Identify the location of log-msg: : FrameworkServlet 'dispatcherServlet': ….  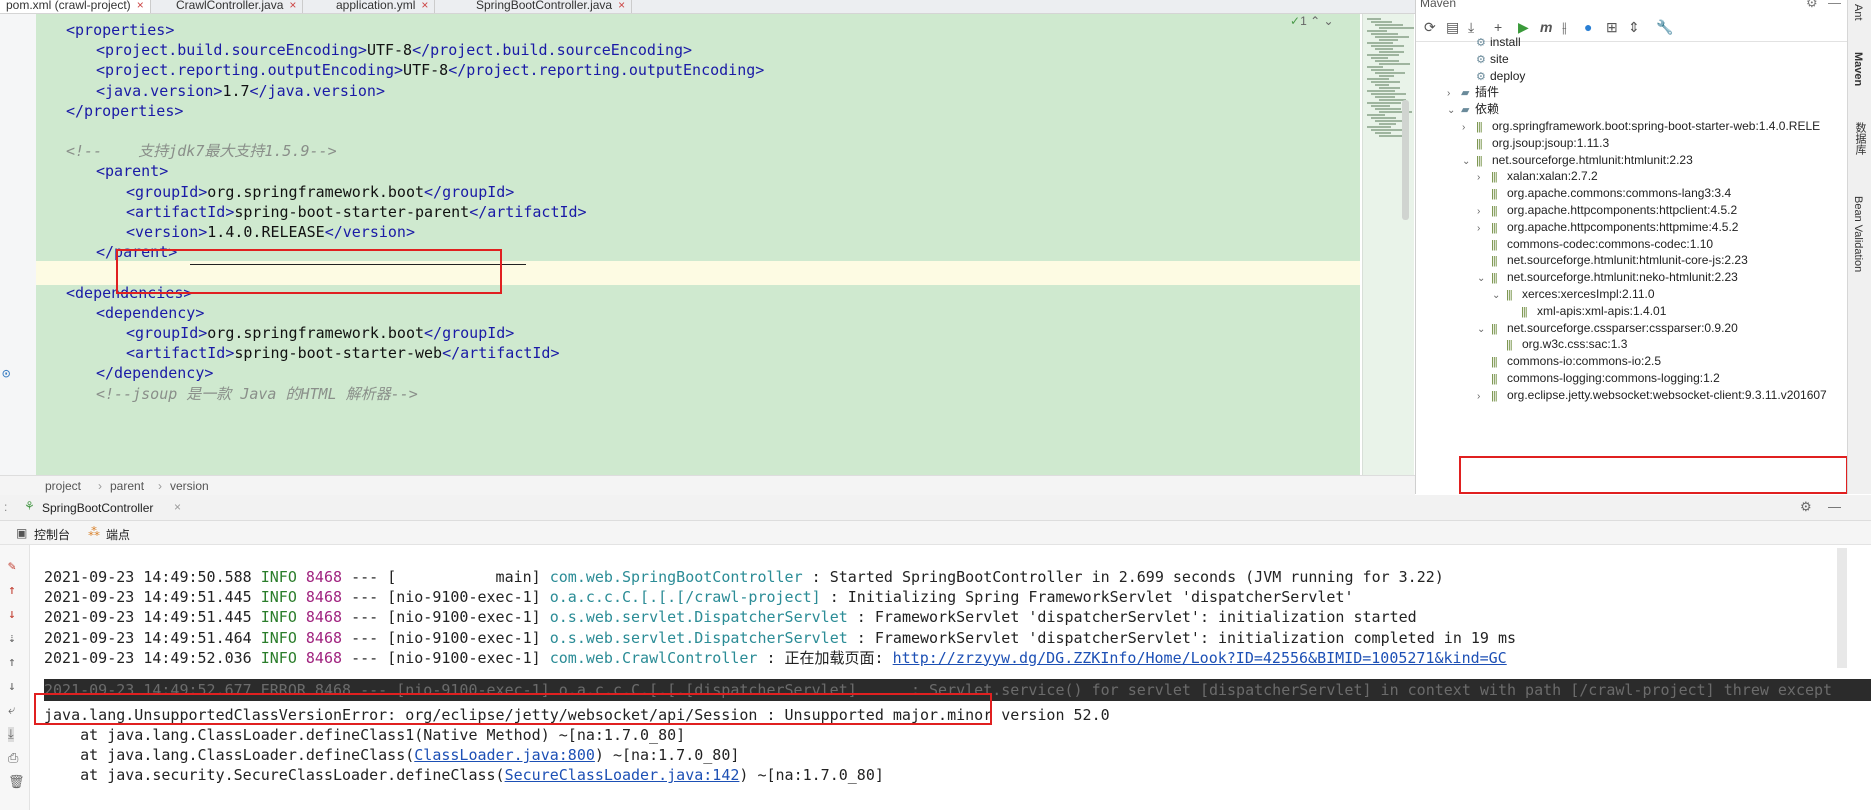
(1186, 637).